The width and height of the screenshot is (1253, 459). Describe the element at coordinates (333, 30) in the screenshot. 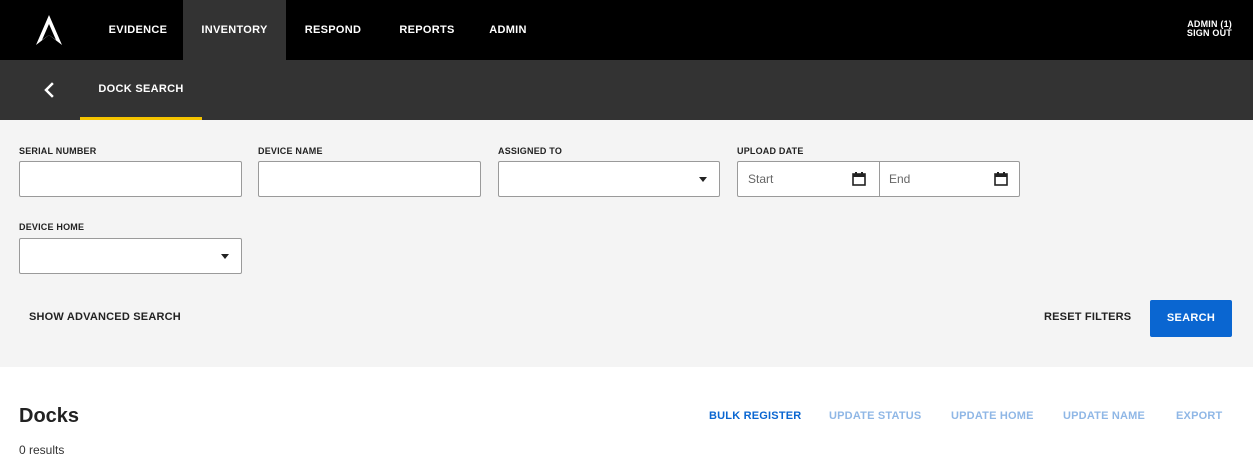

I see `nav-respond: RESPOND` at that location.